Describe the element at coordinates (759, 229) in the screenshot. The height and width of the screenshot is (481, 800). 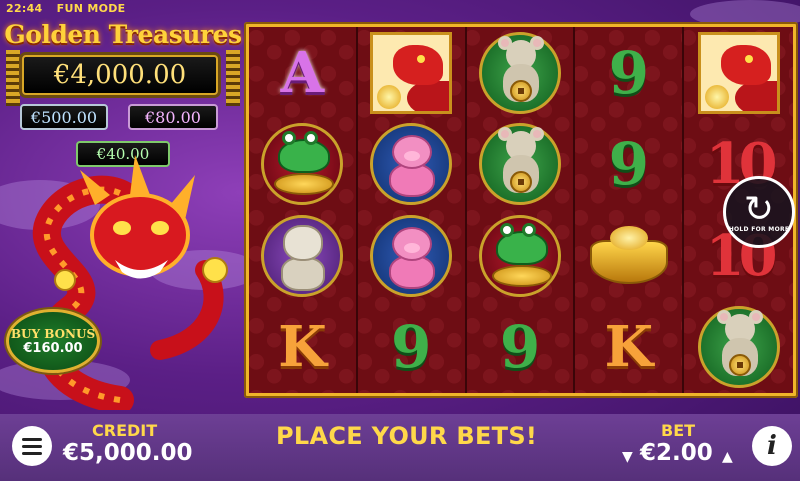
I see `autoplay-label: HOLD FOR MORE` at that location.